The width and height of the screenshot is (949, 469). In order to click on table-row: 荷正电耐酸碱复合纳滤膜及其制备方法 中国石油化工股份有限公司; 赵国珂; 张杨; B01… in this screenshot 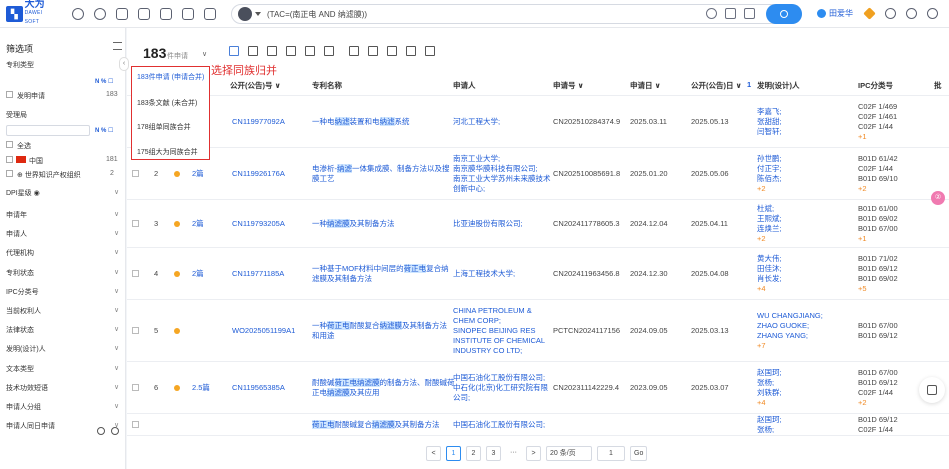, I will do `click(538, 425)`.